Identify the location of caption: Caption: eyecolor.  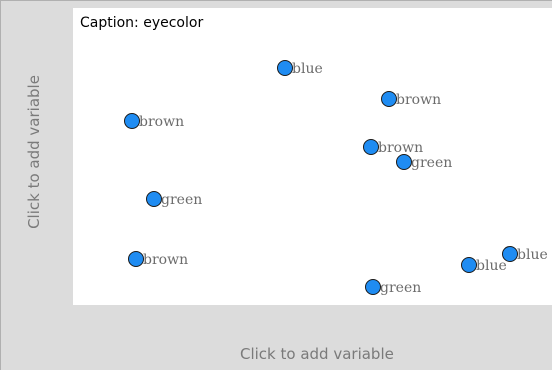
(142, 23).